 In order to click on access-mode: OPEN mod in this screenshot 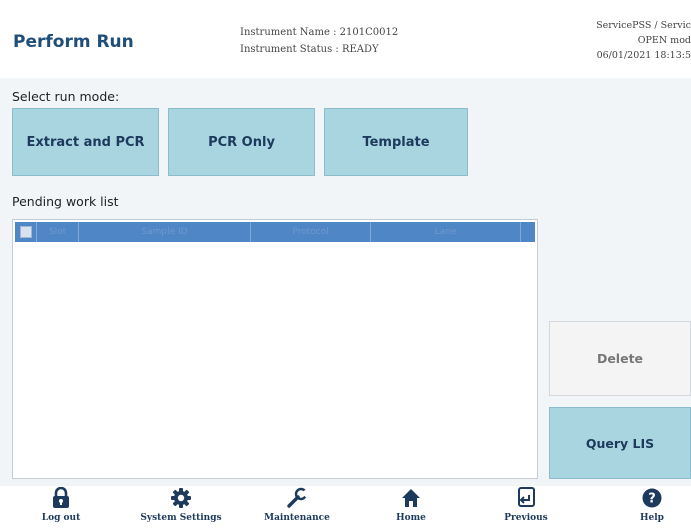, I will do `click(664, 40)`.